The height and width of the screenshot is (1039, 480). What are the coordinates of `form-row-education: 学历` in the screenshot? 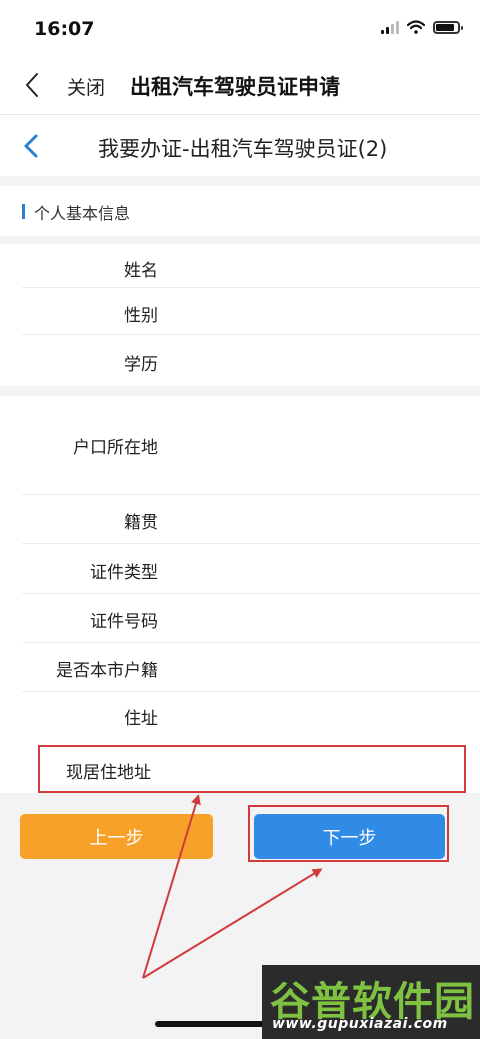 It's located at (251, 360).